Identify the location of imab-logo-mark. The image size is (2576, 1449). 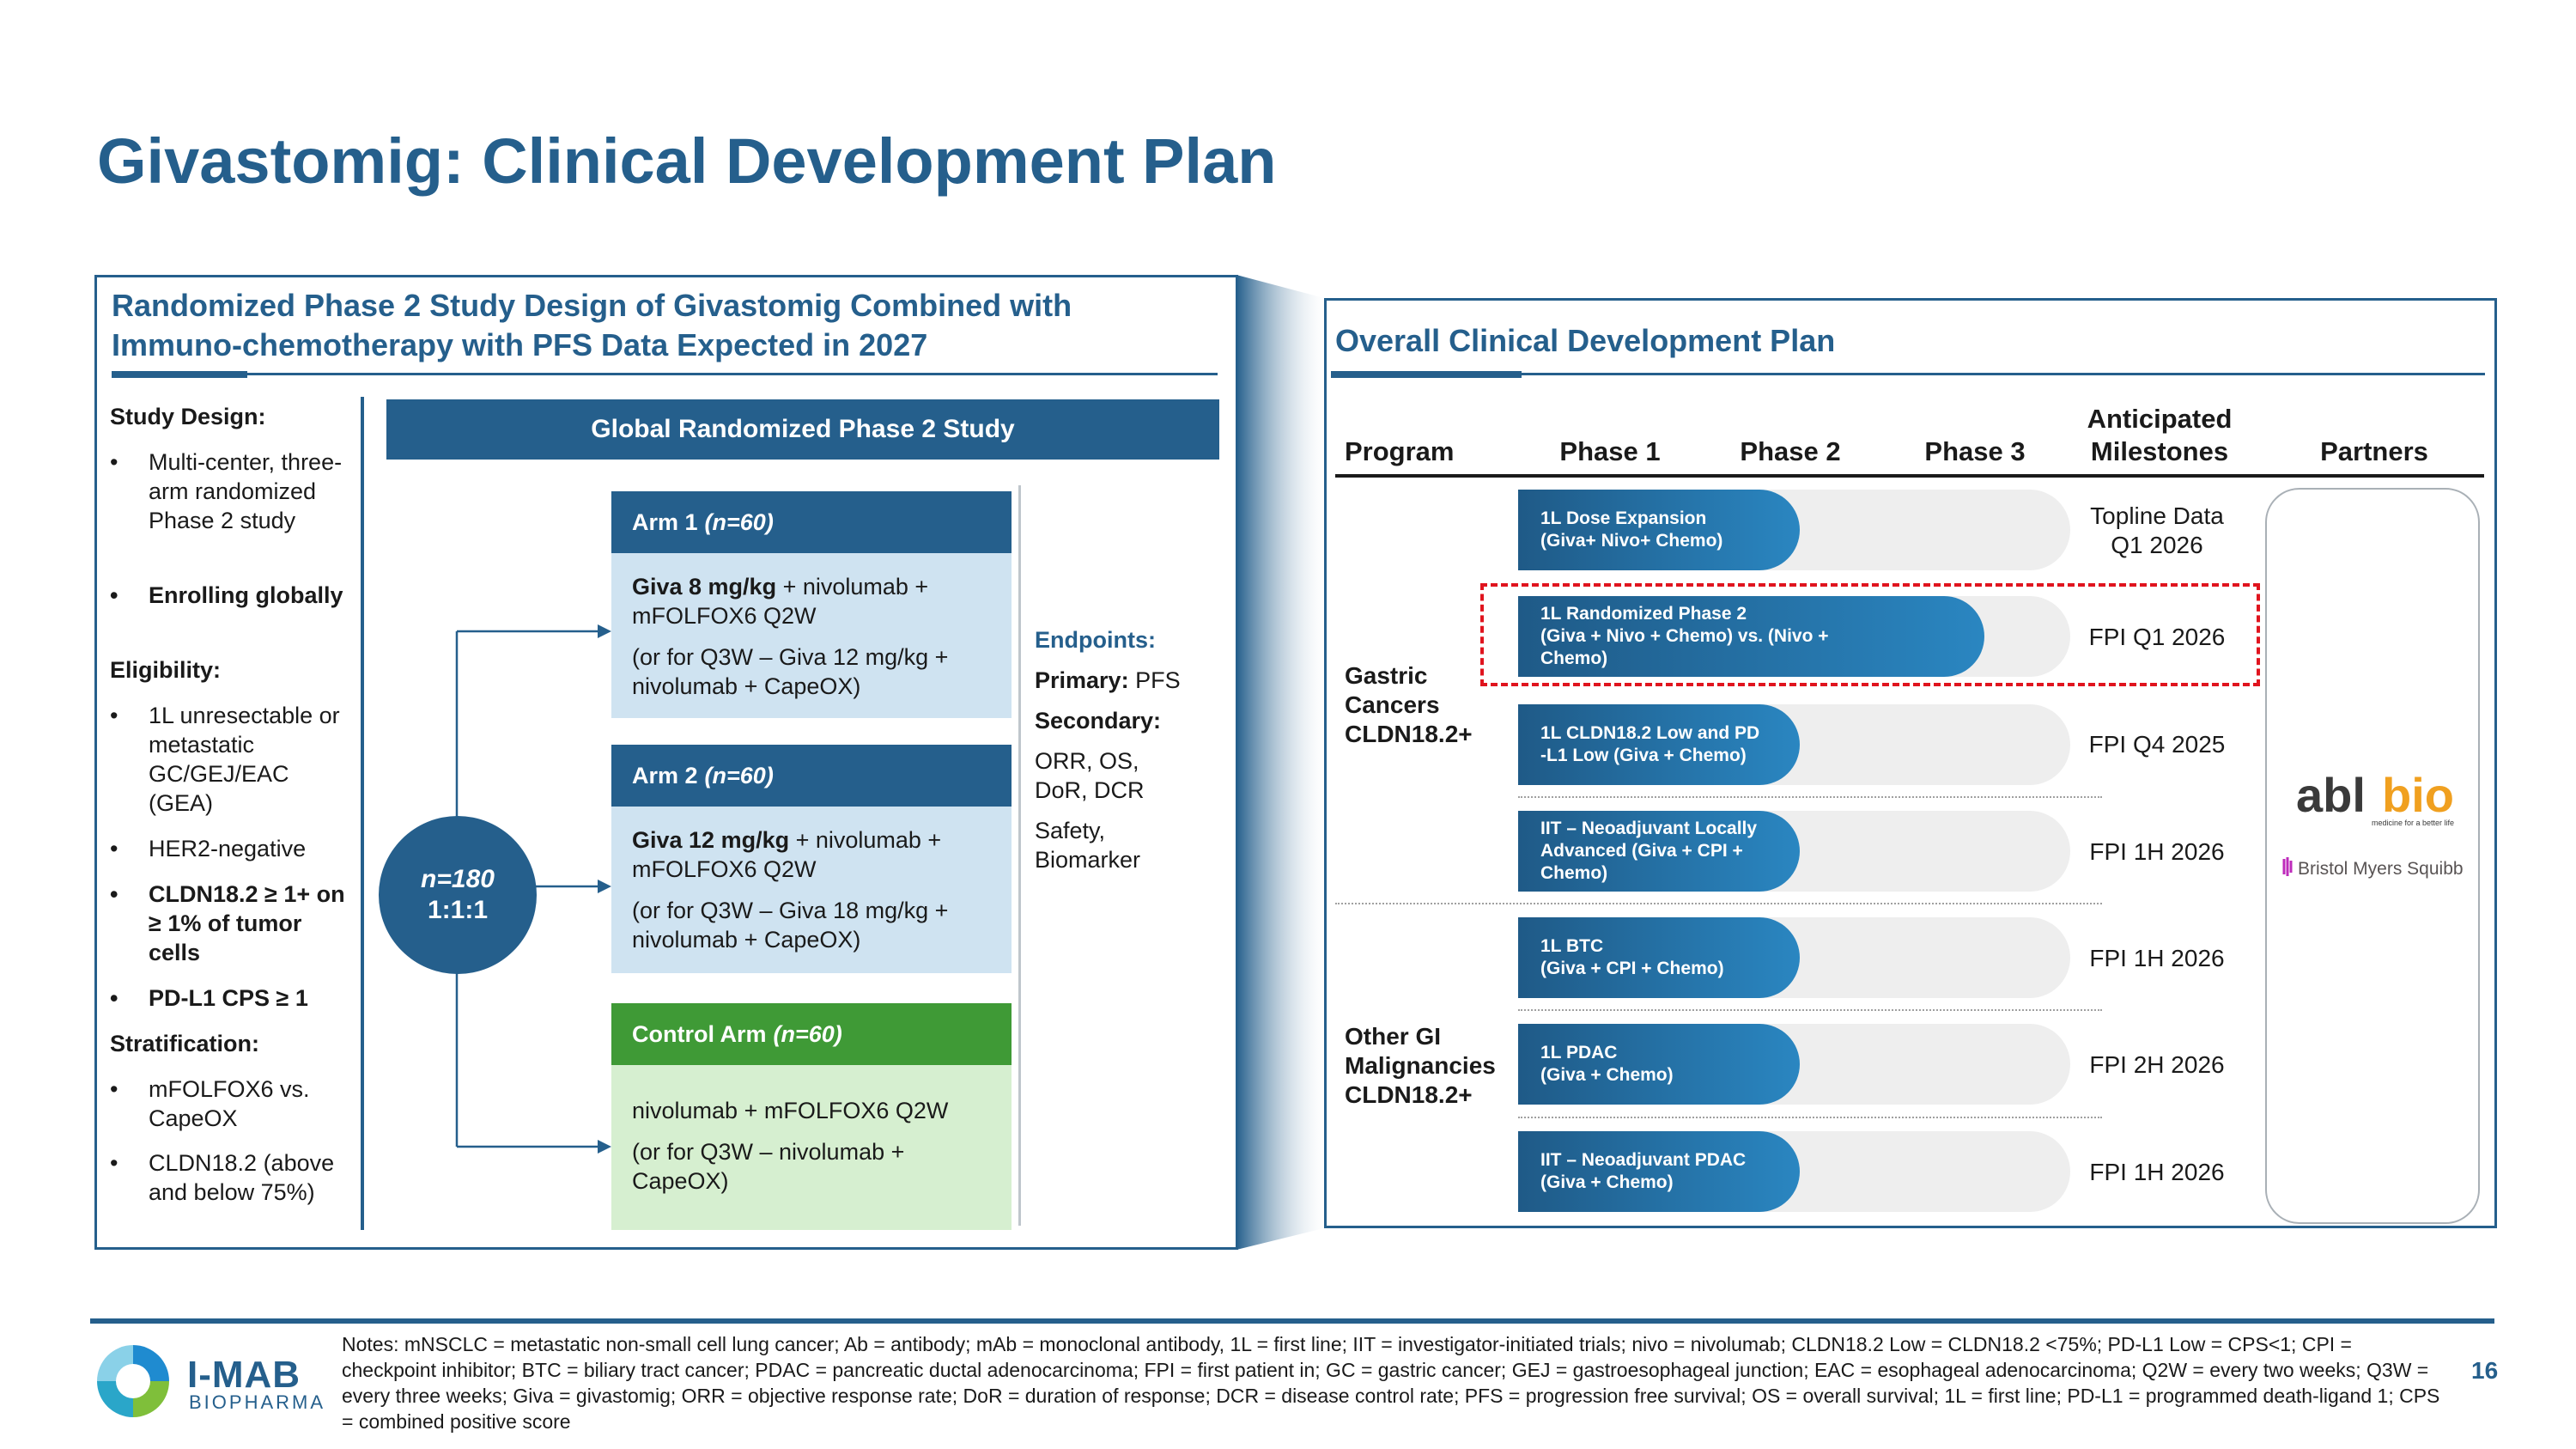
(133, 1381).